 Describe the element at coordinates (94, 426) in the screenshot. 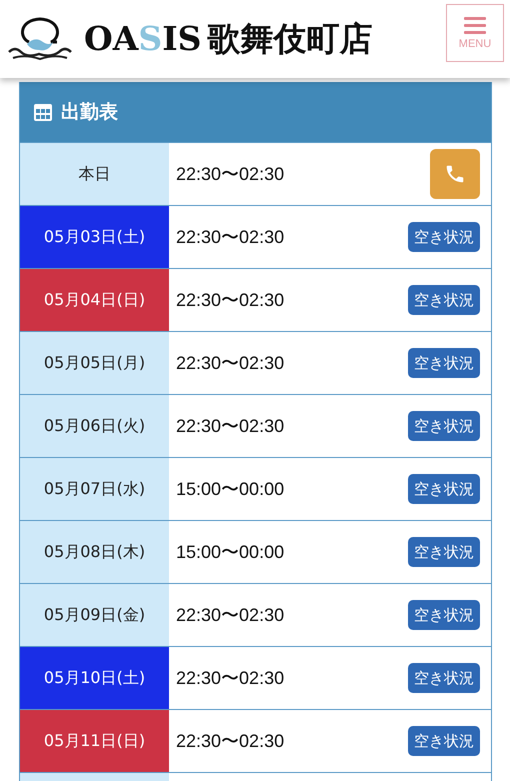

I see `date-cell: 05月06日(火)` at that location.